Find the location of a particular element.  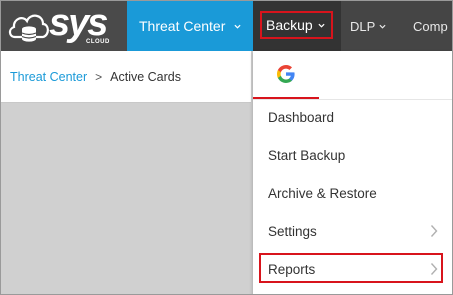

google-icon is located at coordinates (286, 74).